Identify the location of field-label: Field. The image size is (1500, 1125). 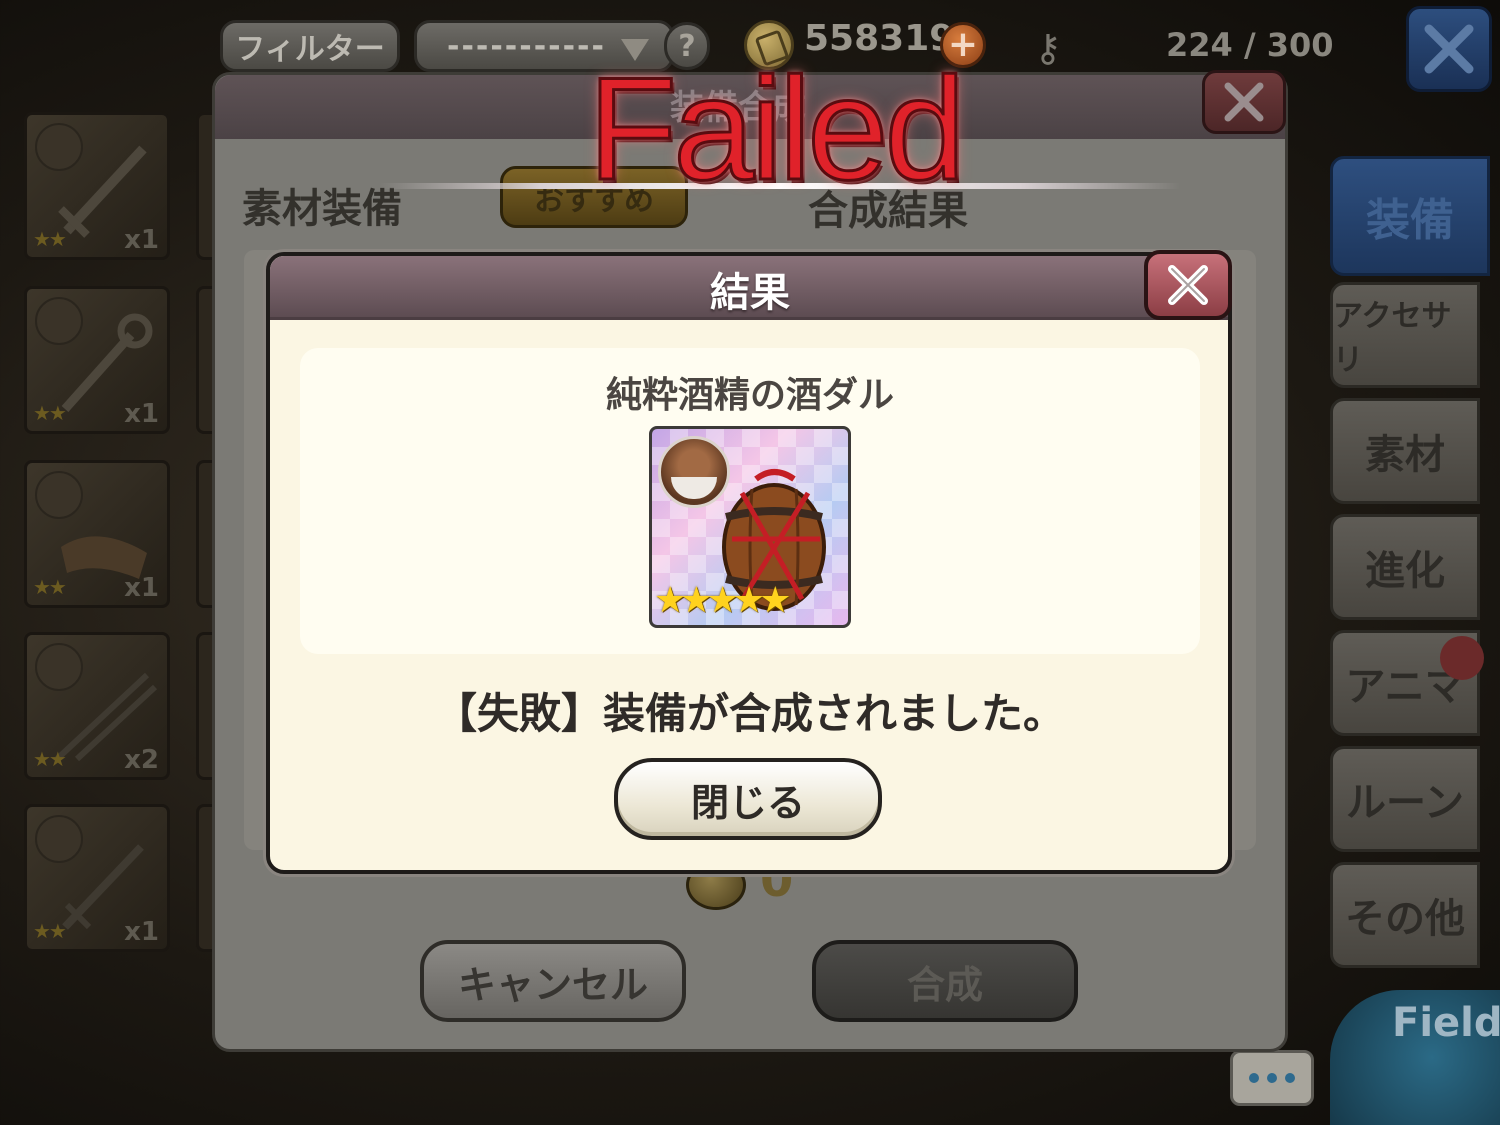
(1446, 1023).